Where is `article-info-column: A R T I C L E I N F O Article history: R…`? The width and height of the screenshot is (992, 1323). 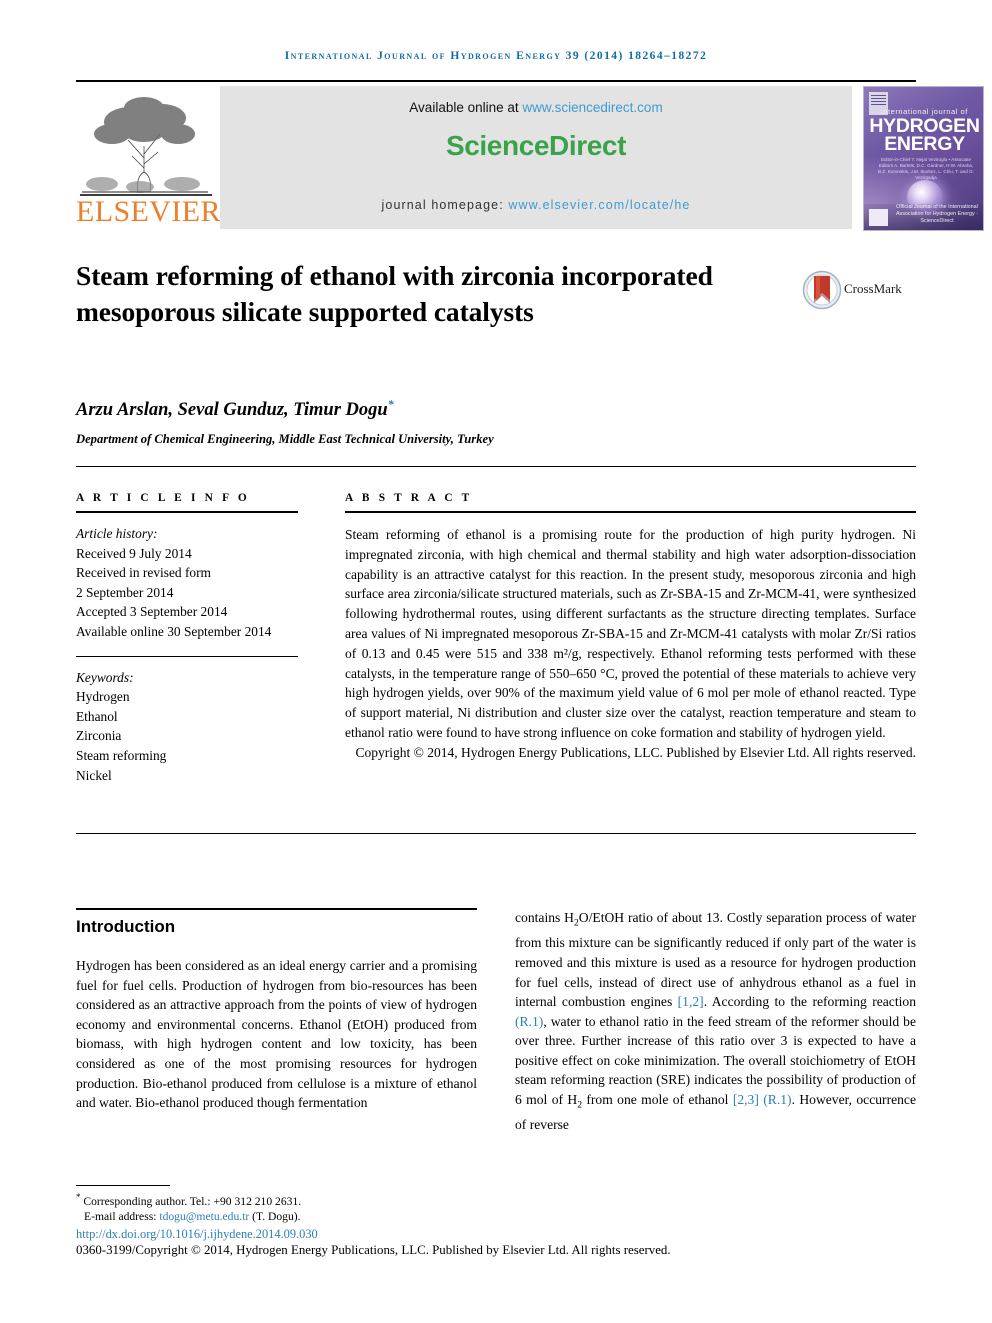 article-info-column: A R T I C L E I N F O Article history: R… is located at coordinates (187, 638).